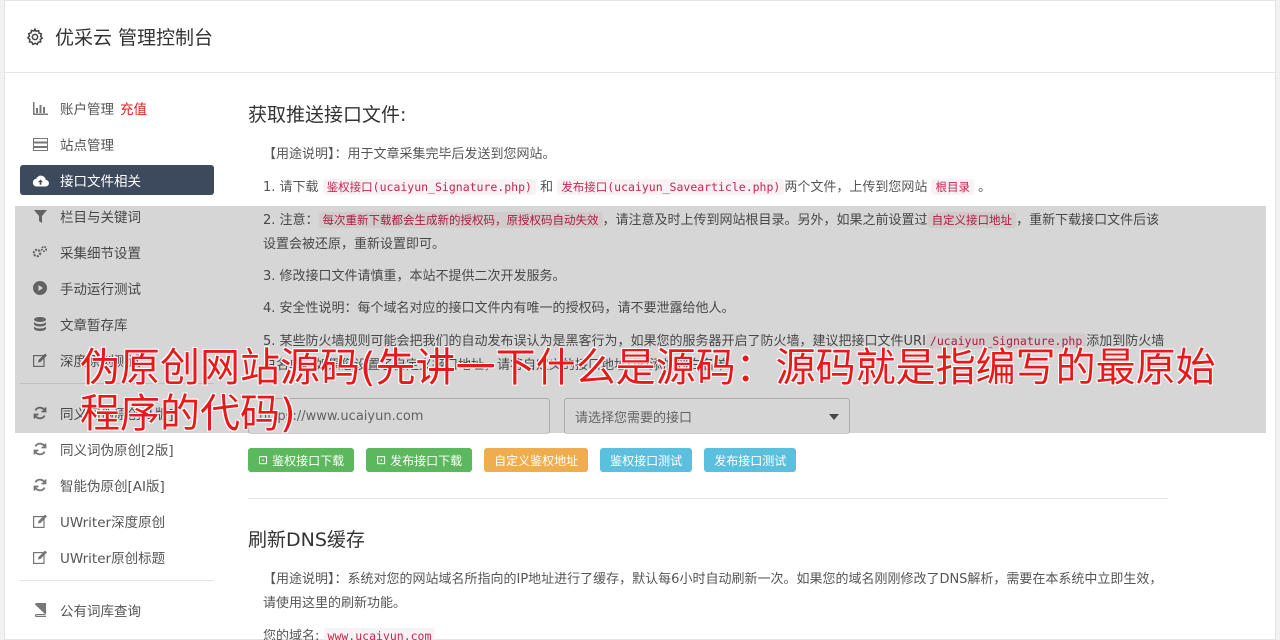 The width and height of the screenshot is (1280, 640). I want to click on play-circle-icon, so click(40, 288).